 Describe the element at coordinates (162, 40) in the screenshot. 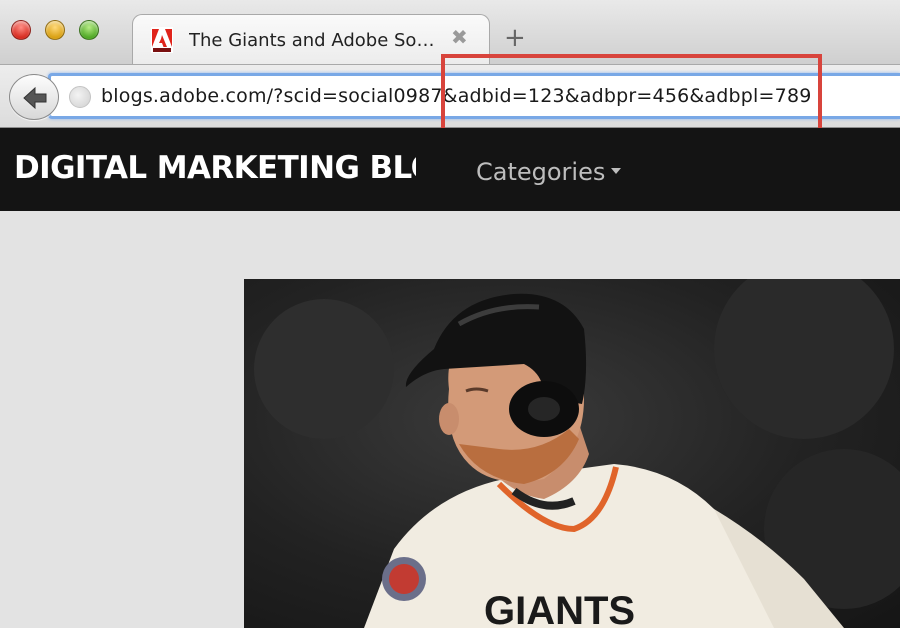

I see `adobe-icon` at that location.